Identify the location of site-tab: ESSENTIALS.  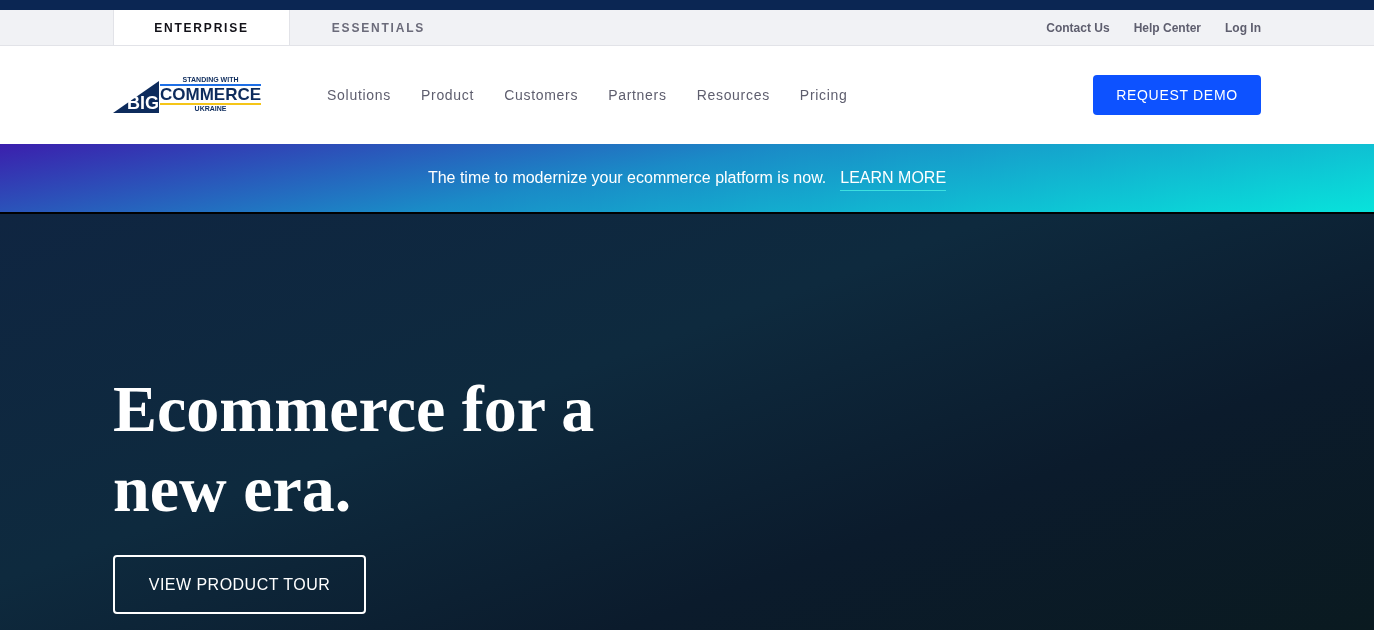
(378, 27).